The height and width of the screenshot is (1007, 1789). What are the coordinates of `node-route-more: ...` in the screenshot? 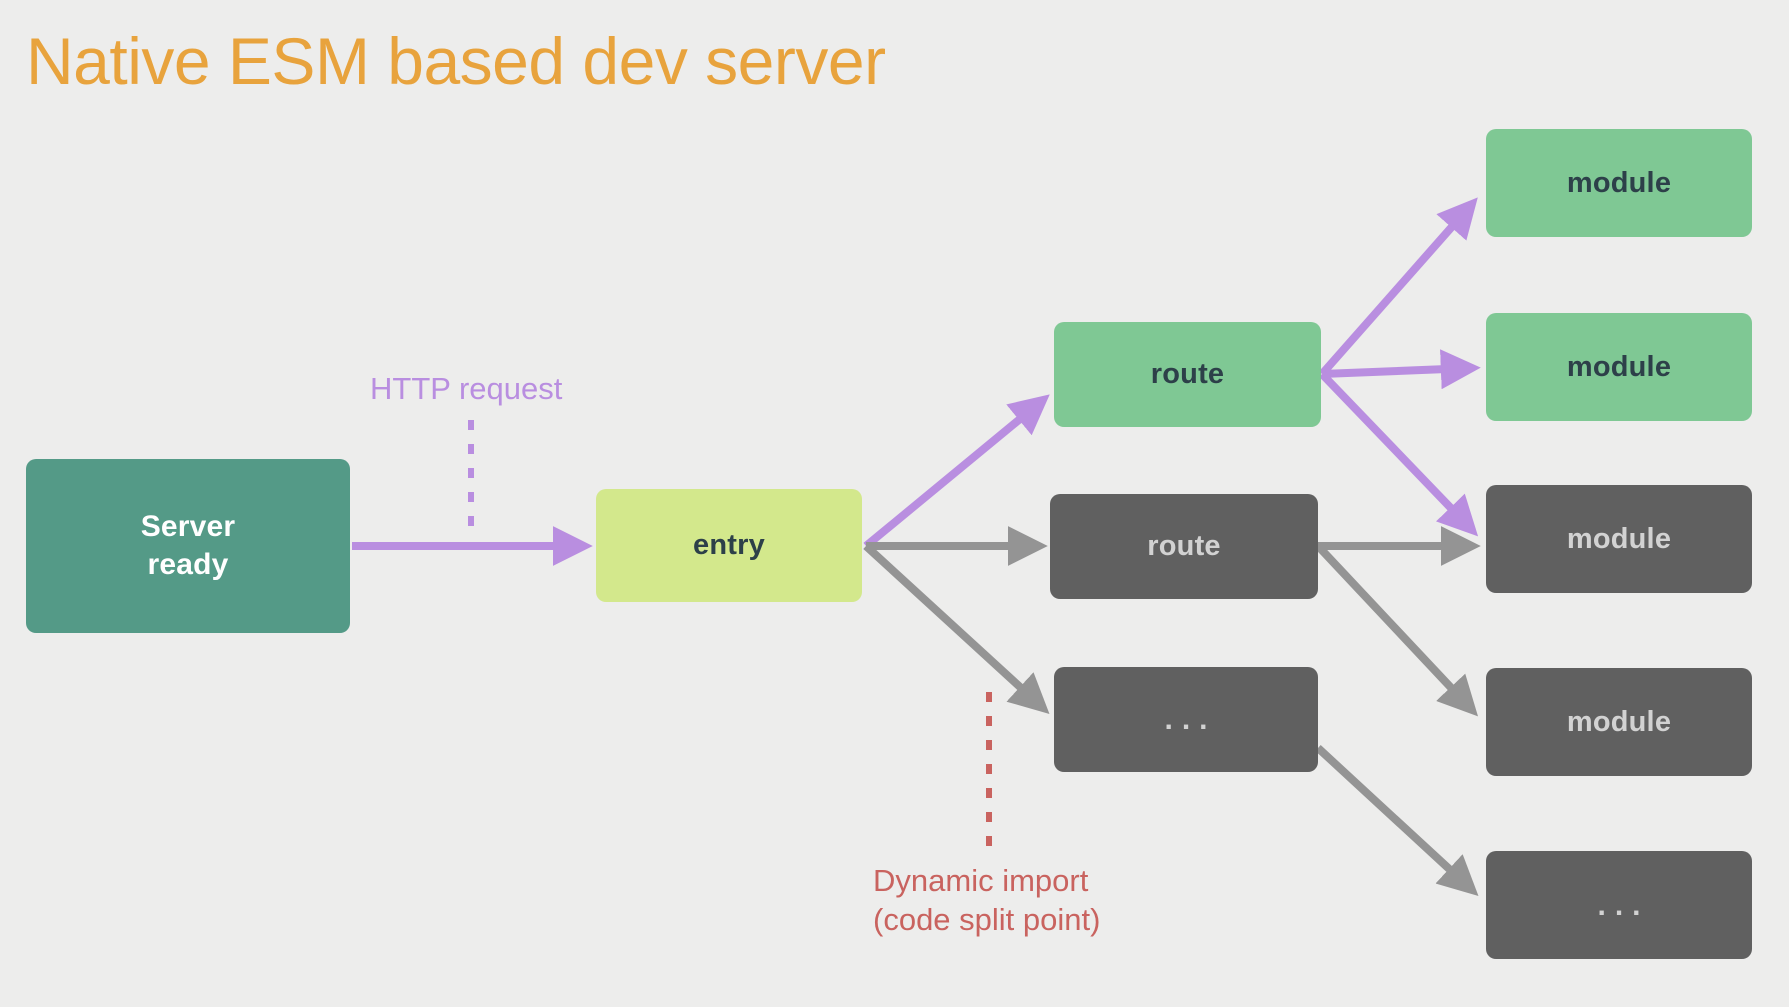 It's located at (1186, 719).